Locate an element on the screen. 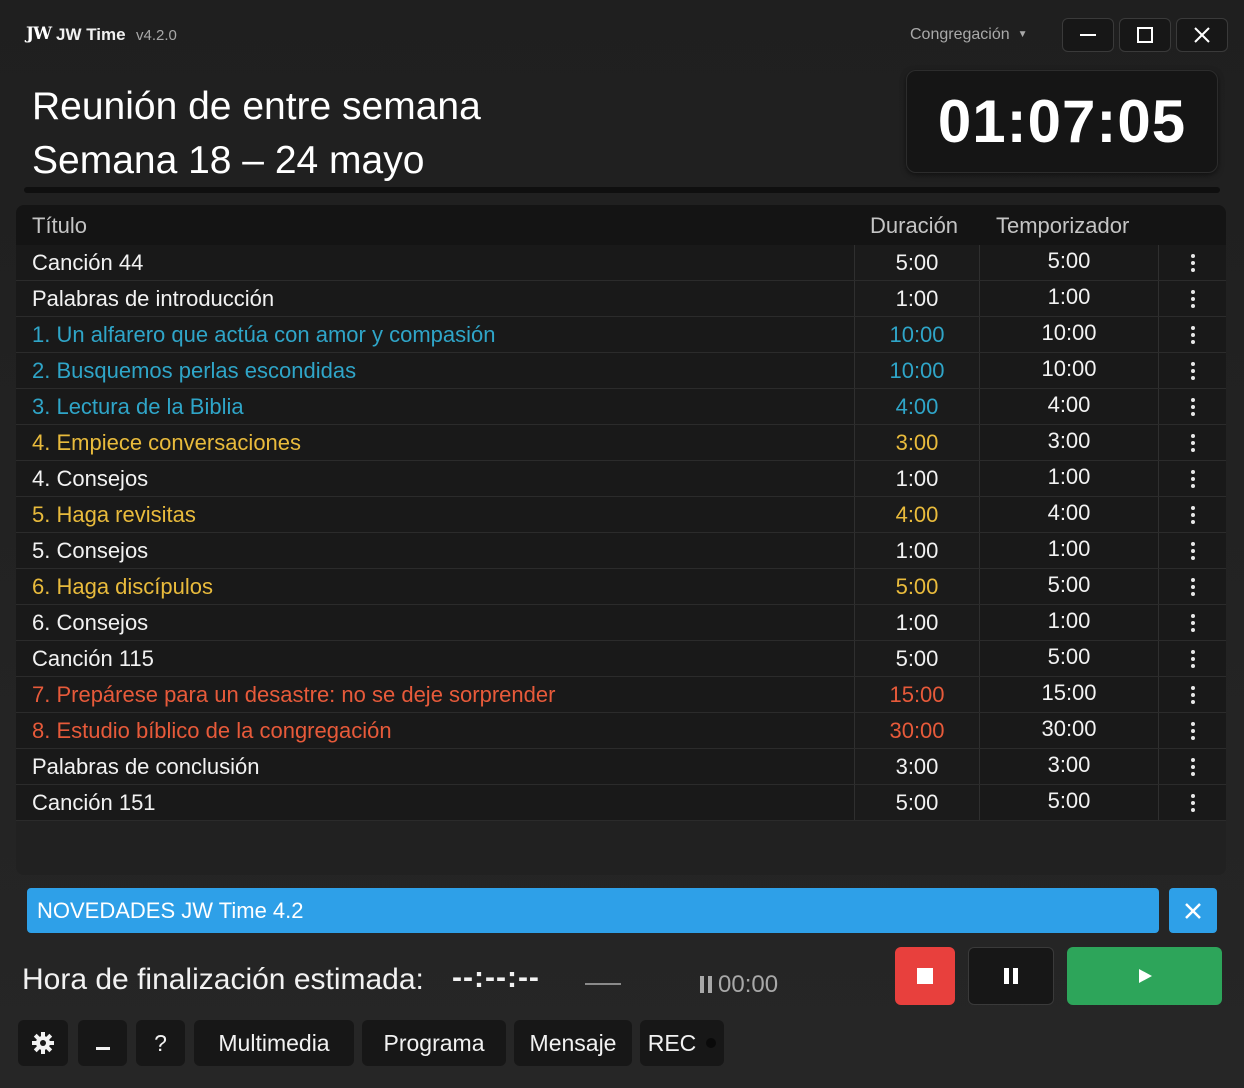 The image size is (1244, 1088). table-row: 5. Consejos 1:00 1:00 is located at coordinates (621, 551).